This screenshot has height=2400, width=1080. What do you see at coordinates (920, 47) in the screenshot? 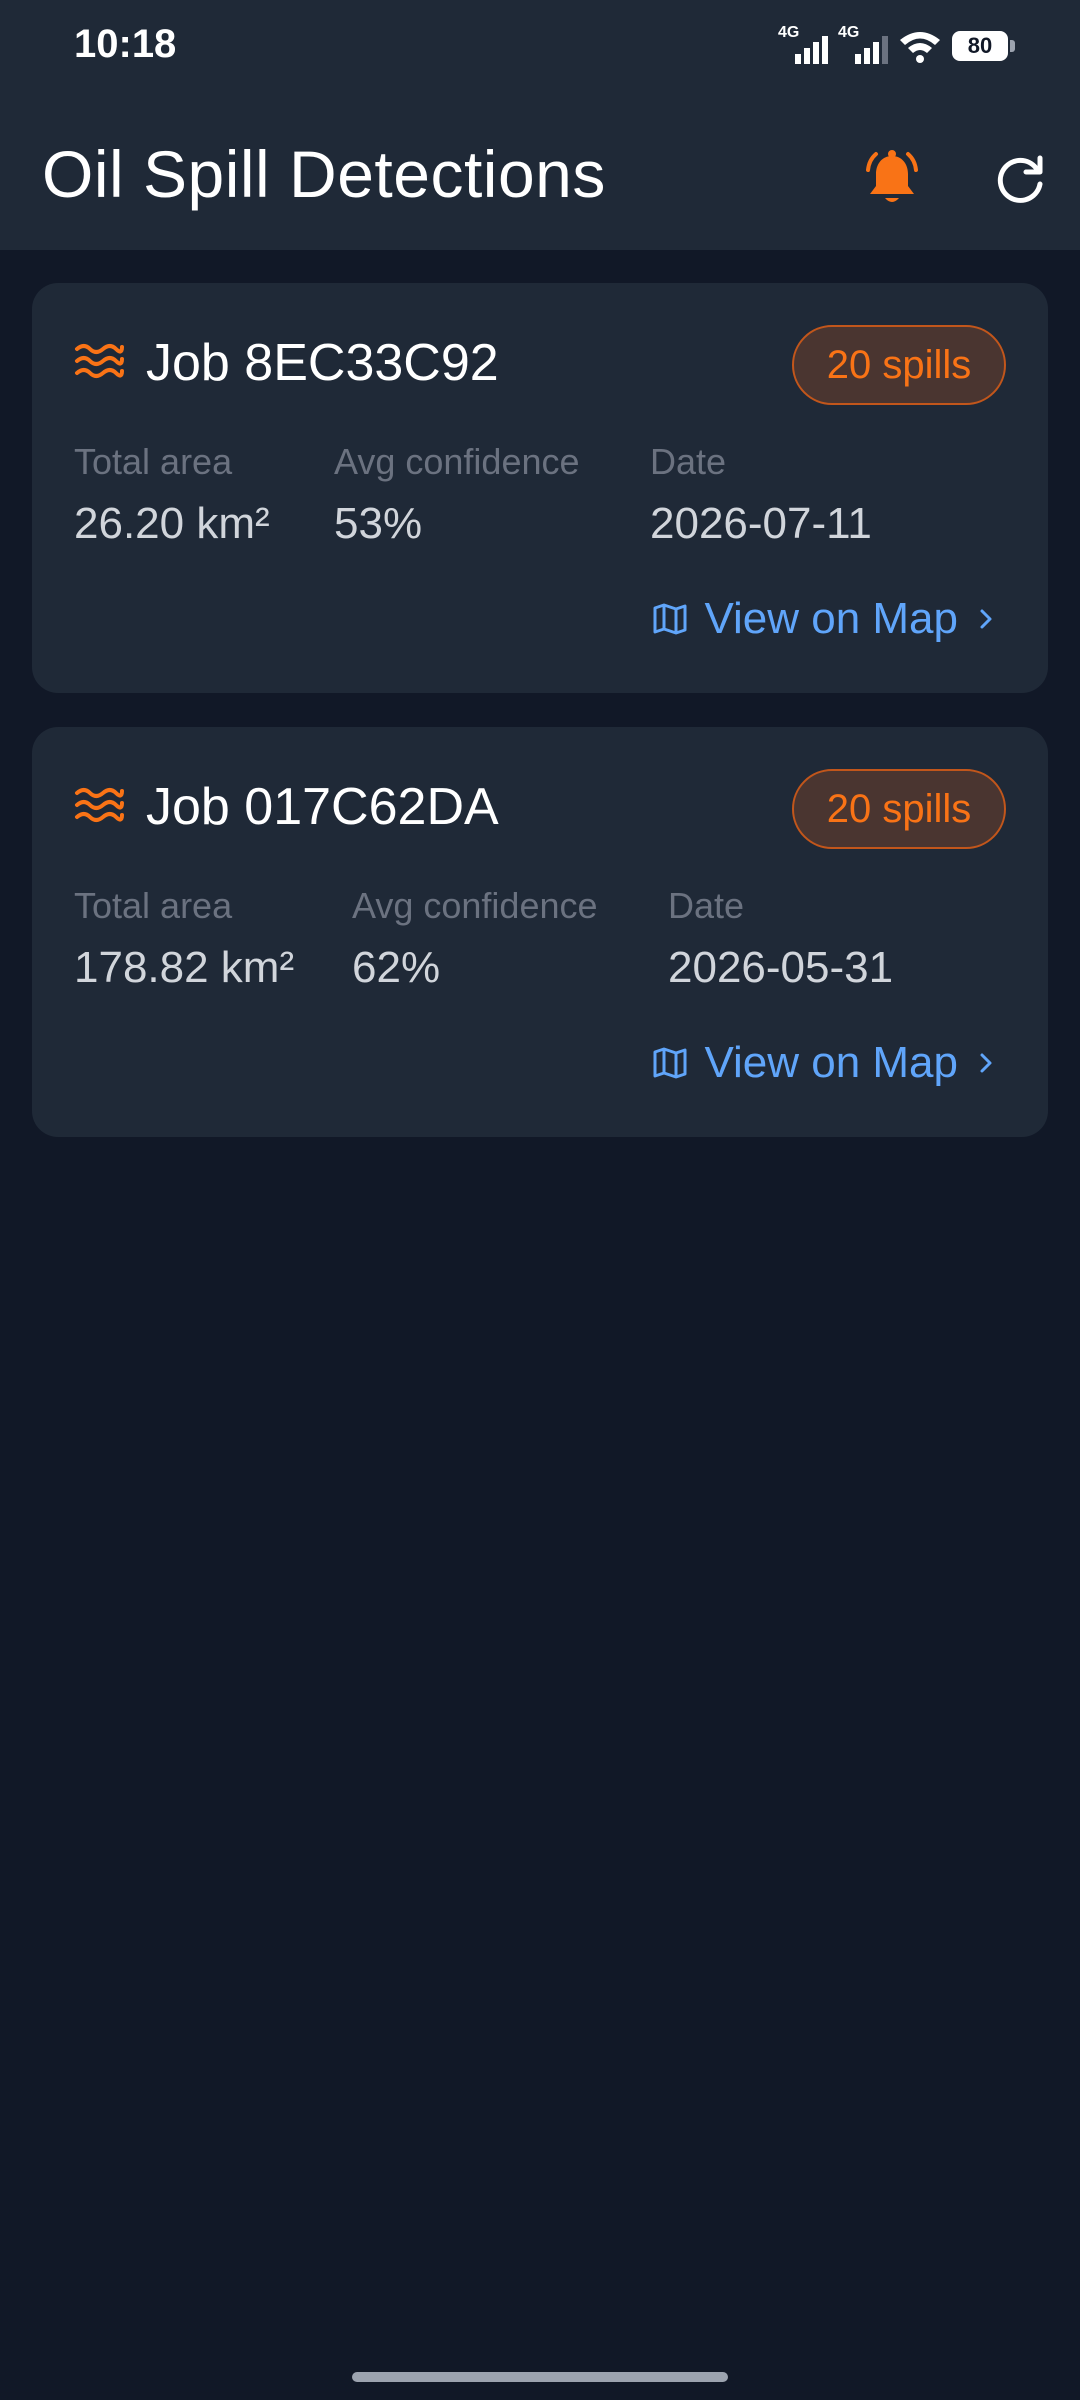
I see `wifi-icon` at bounding box center [920, 47].